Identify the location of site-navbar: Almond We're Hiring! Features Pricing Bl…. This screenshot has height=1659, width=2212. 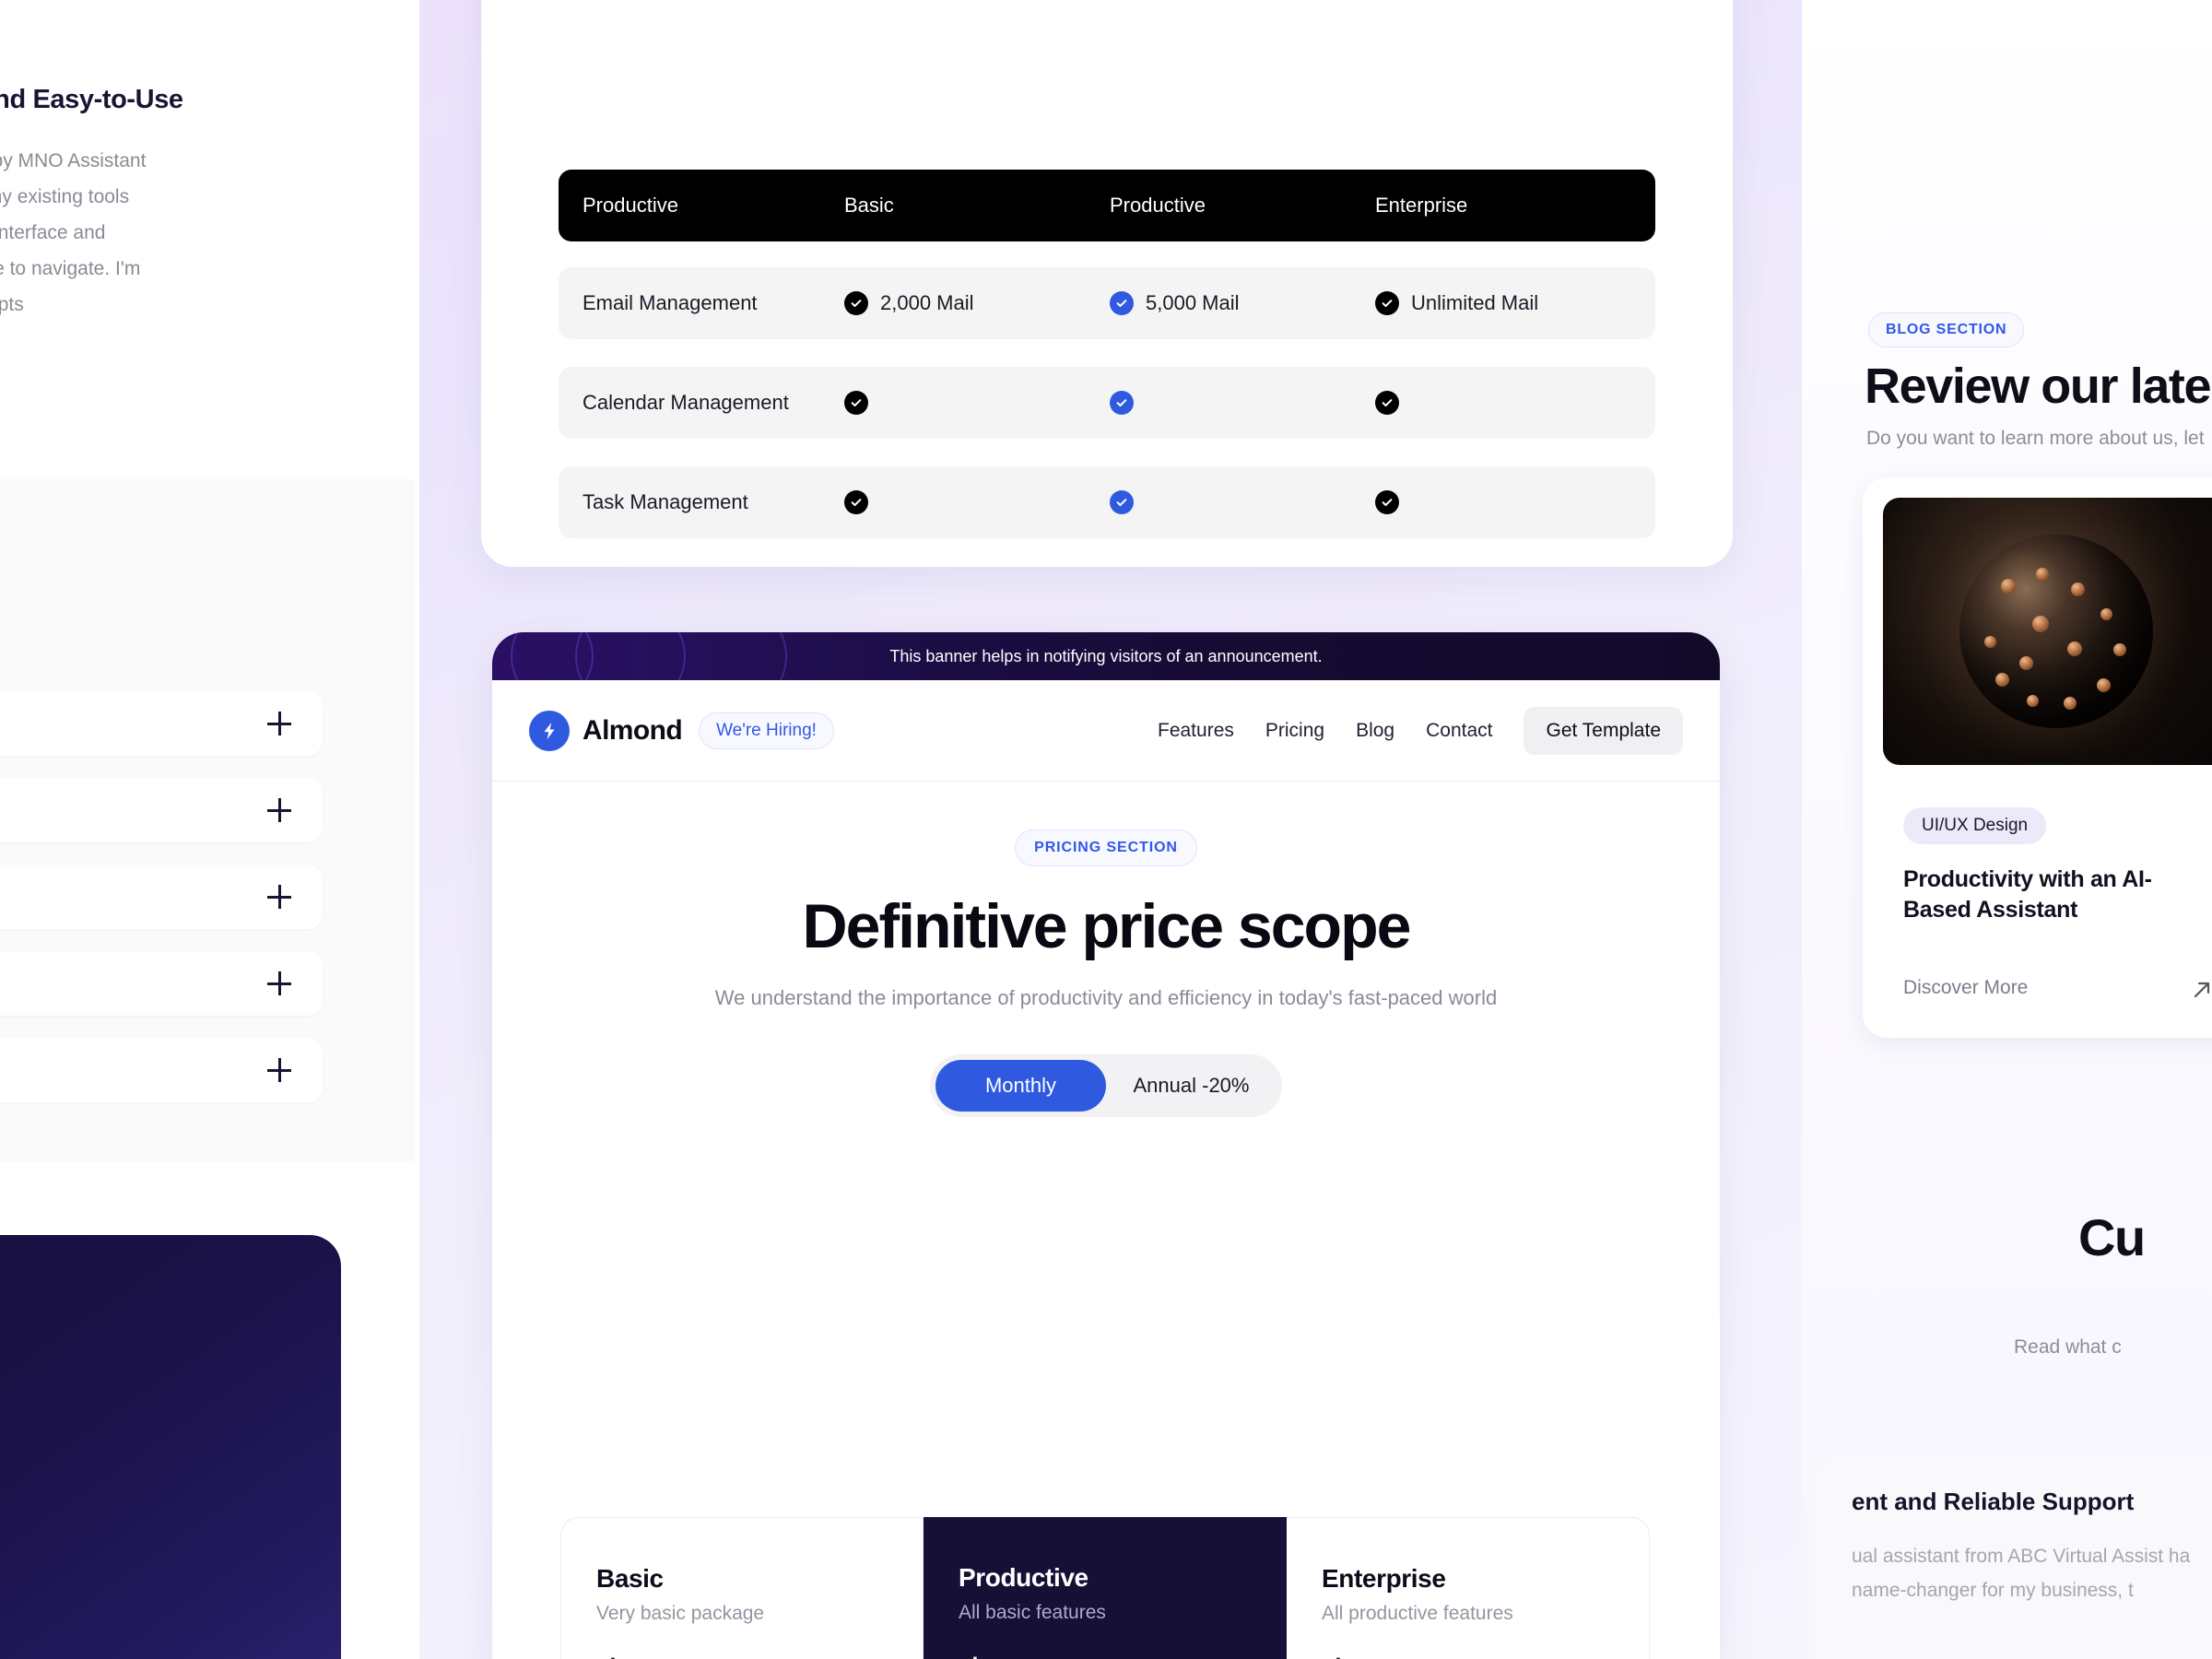
(1106, 731).